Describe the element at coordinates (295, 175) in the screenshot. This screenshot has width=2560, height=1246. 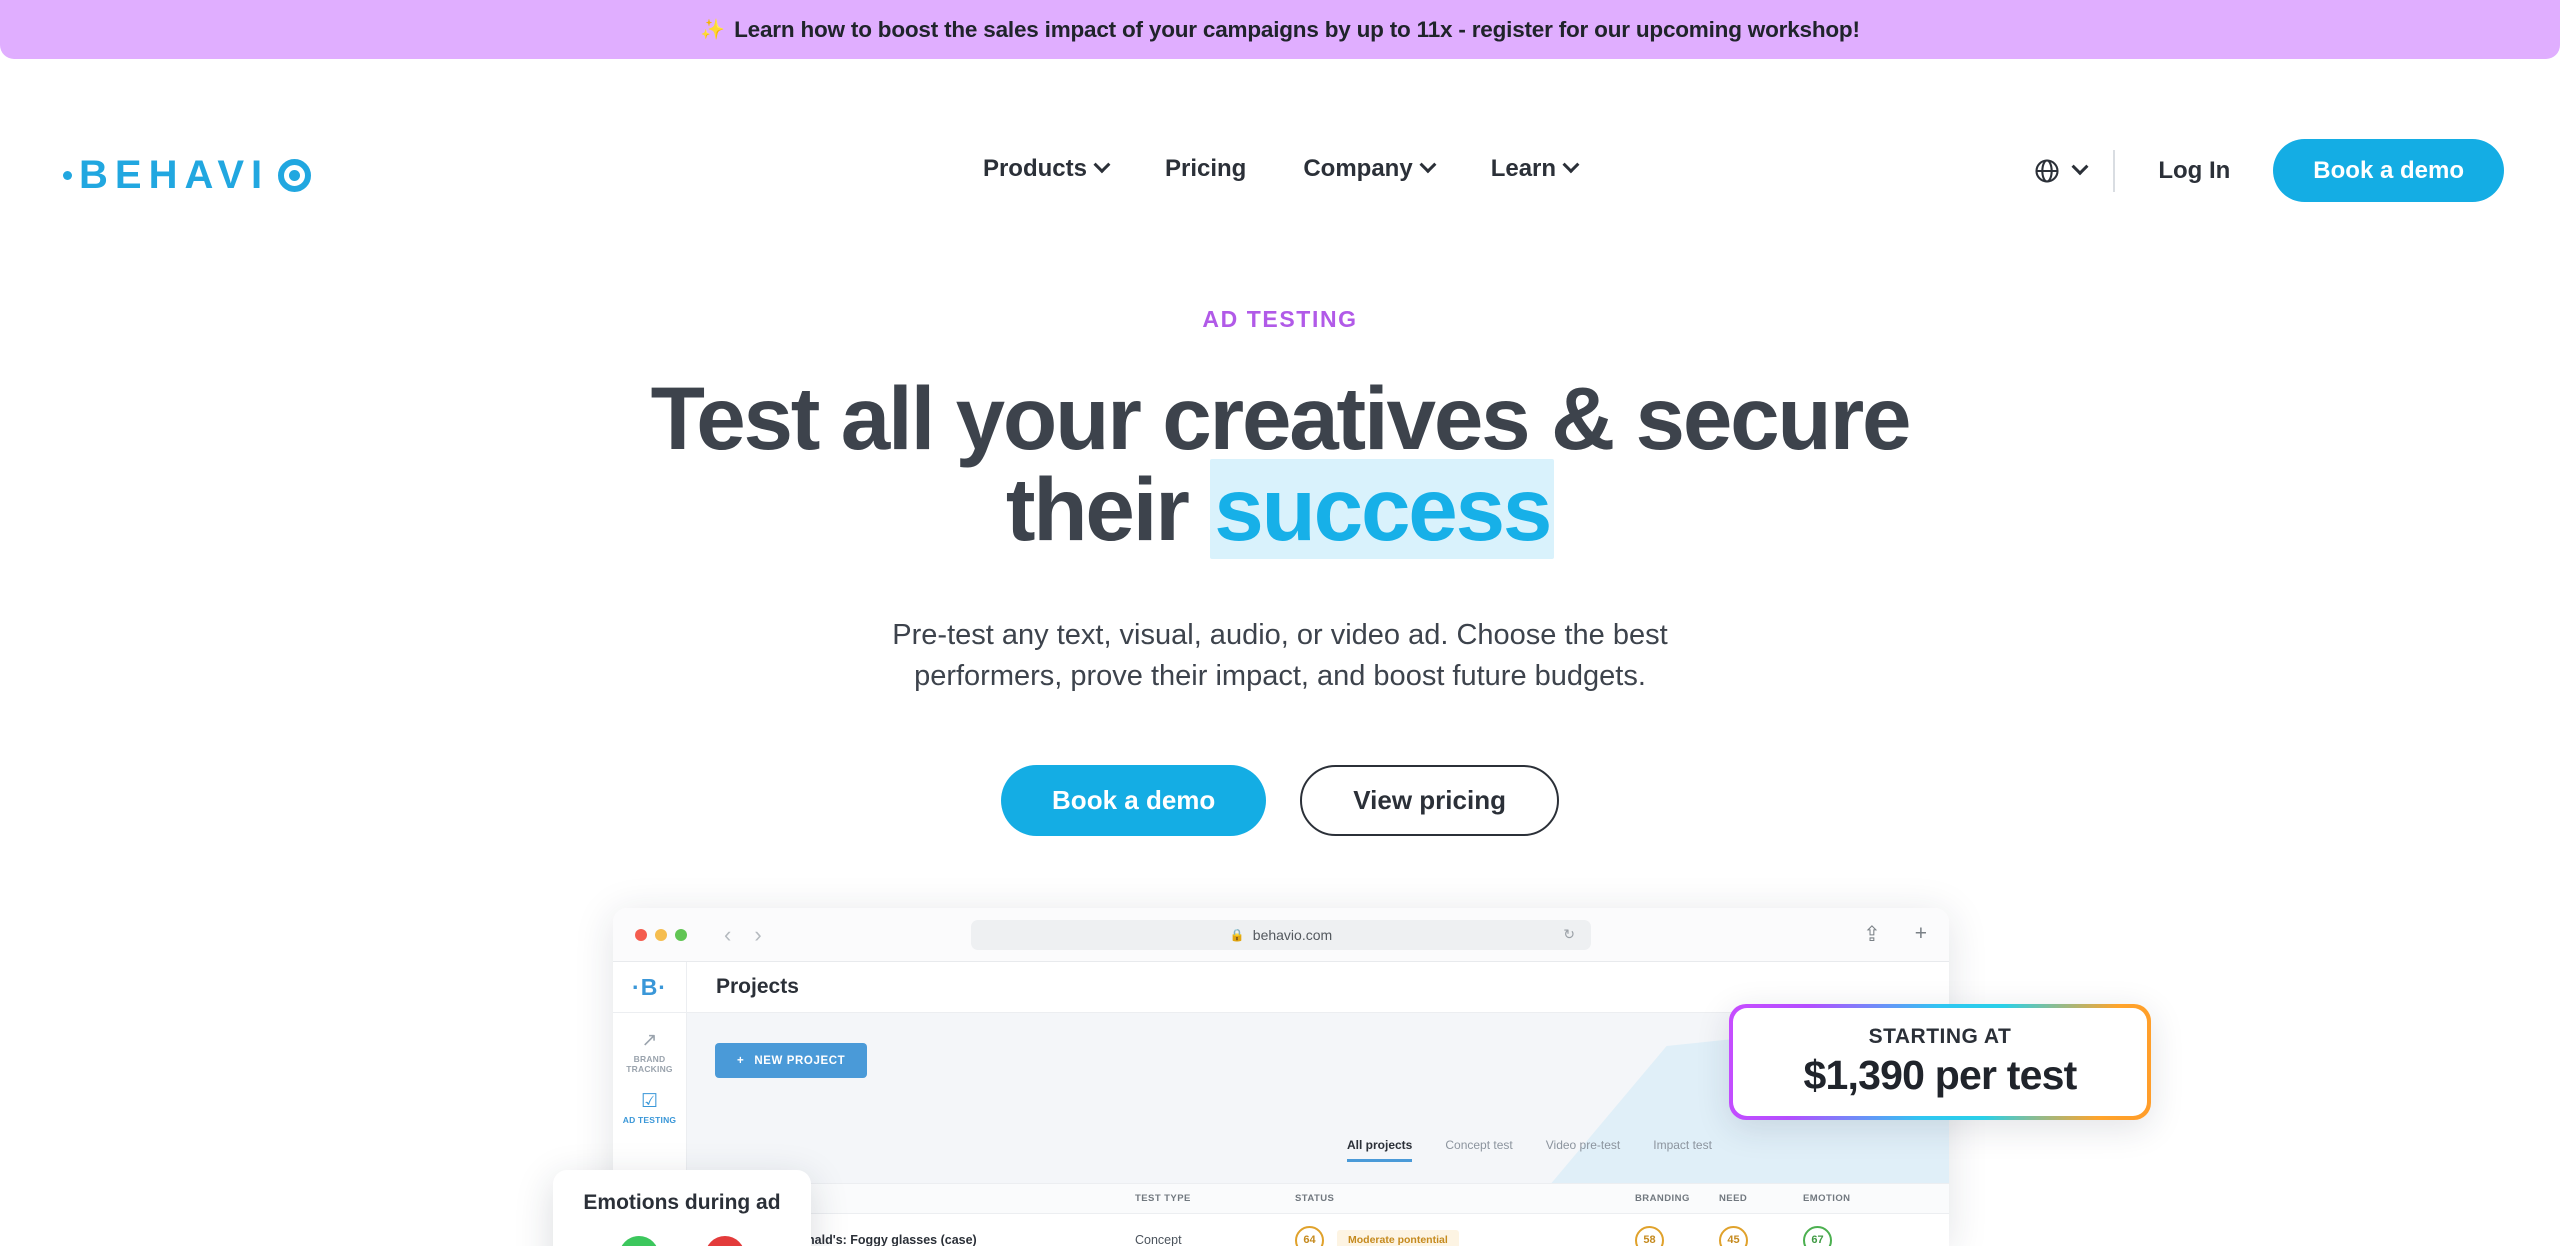
I see `target-circle-icon` at that location.